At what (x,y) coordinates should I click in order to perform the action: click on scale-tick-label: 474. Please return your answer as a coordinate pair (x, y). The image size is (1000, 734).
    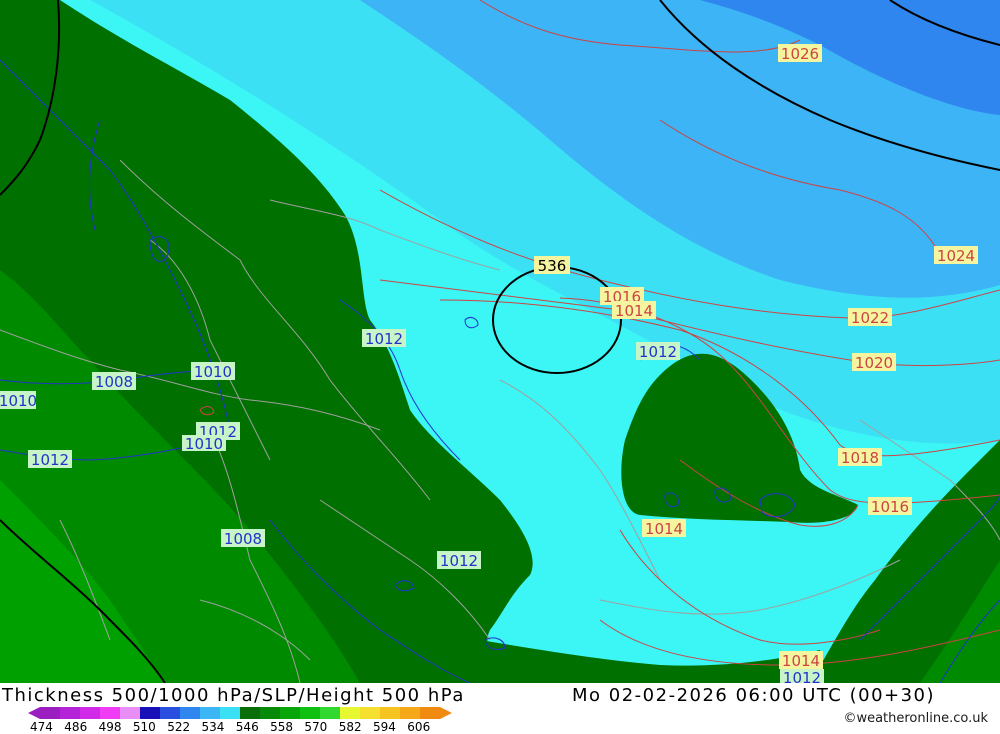
    Looking at the image, I should click on (41, 727).